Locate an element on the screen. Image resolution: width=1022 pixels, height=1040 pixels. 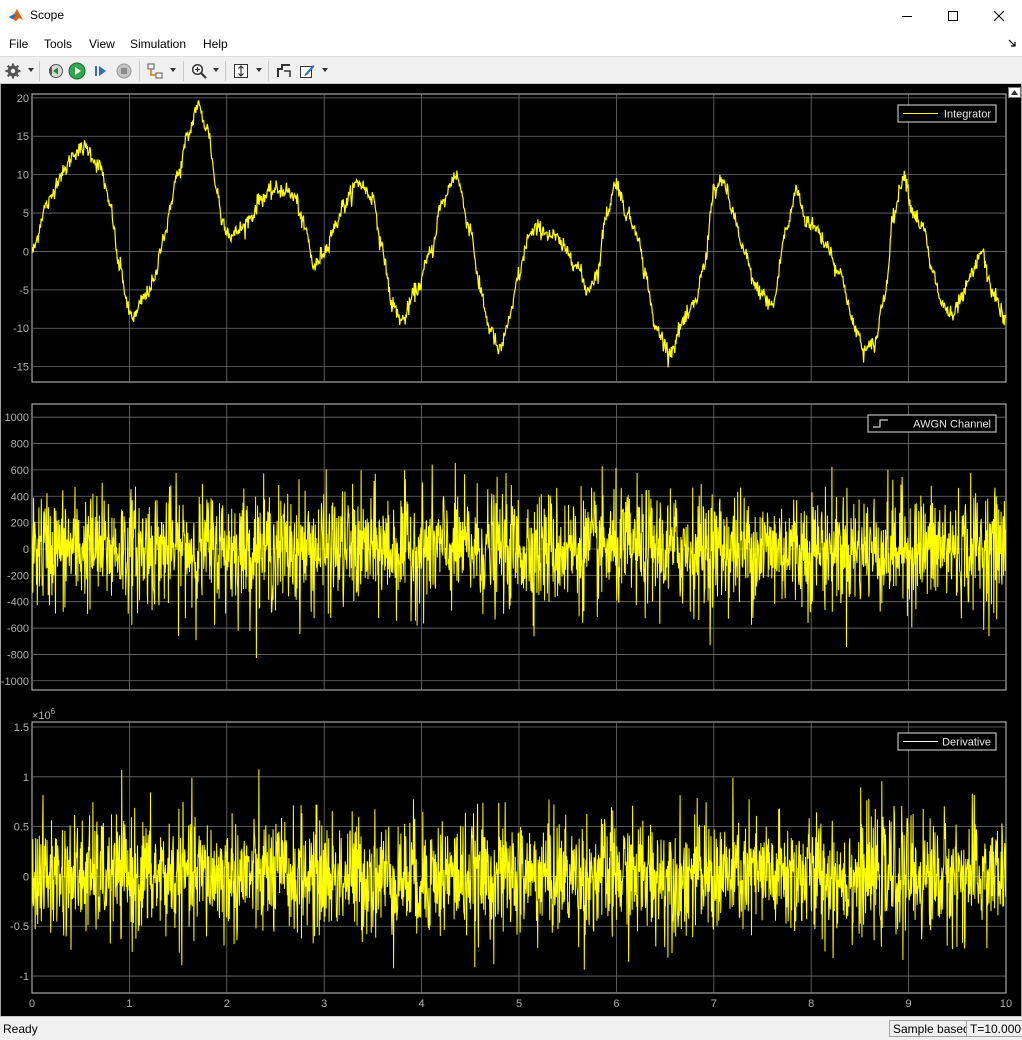
legend: Derivative is located at coordinates (947, 741).